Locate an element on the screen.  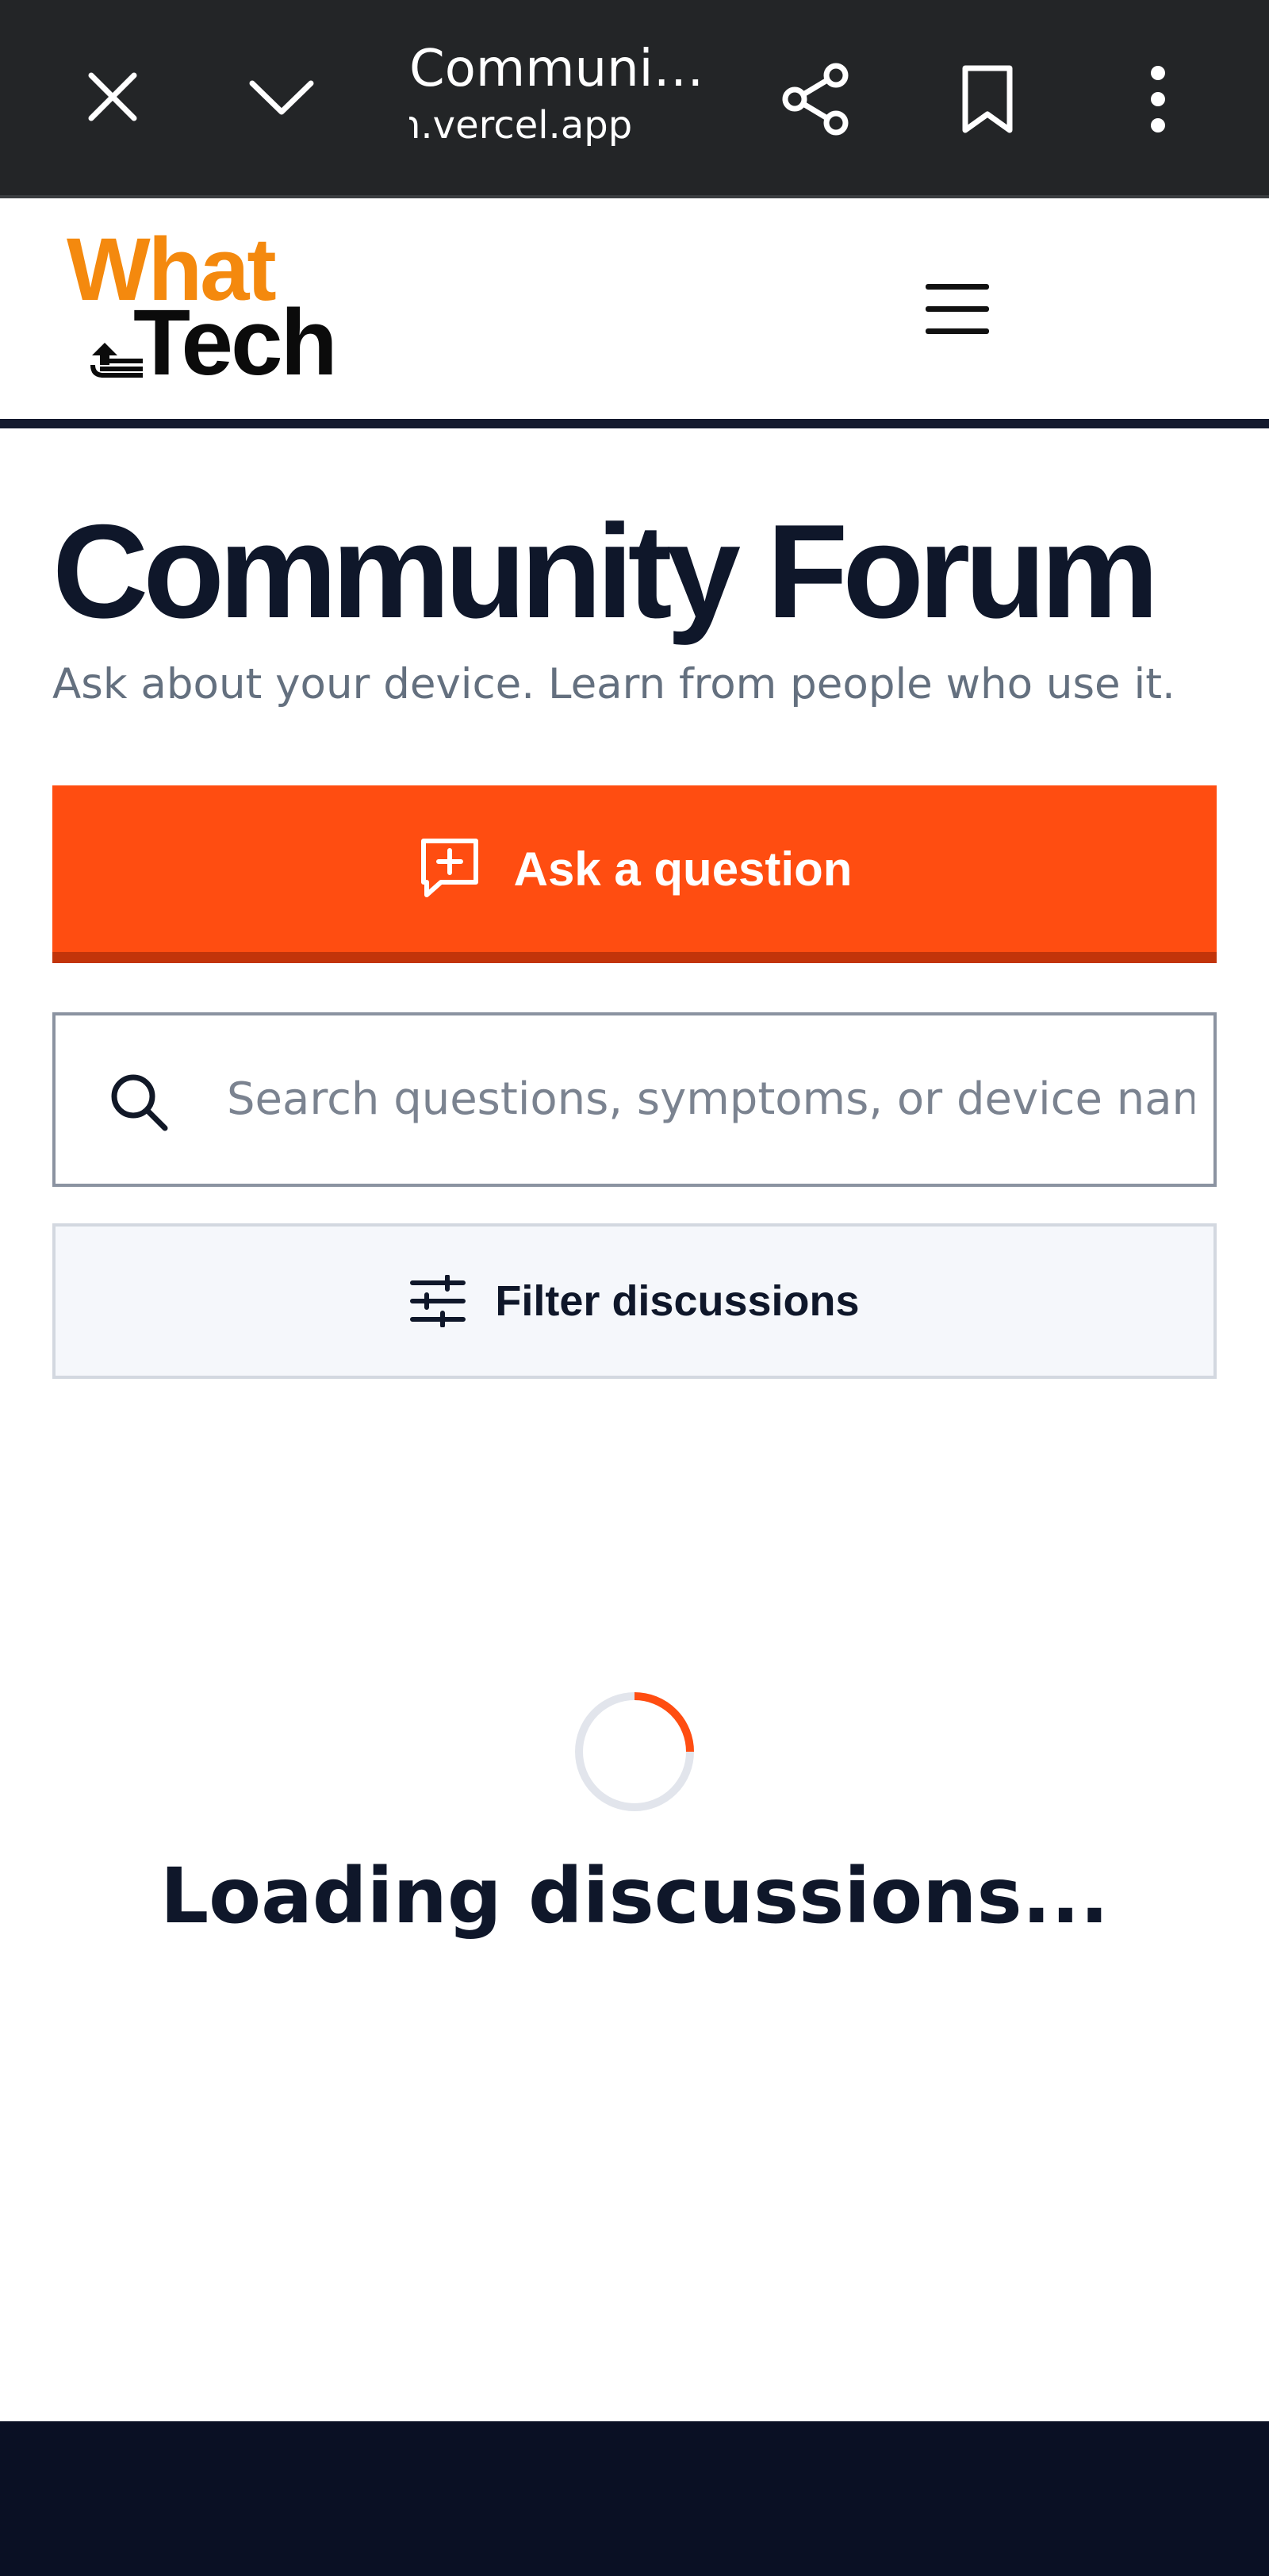
ask-question-button: Ask a question is located at coordinates (634, 874).